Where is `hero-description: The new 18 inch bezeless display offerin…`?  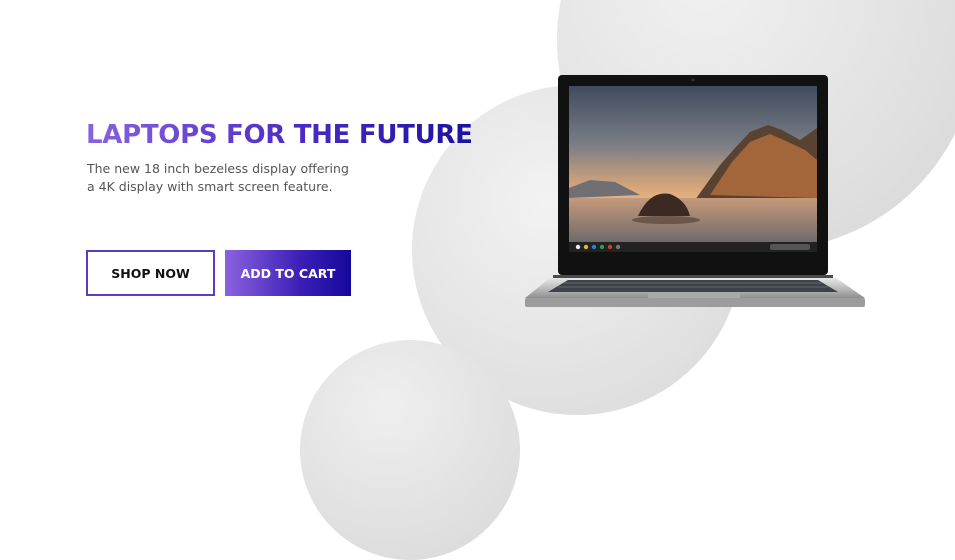
hero-description: The new 18 inch bezeless display offerin… is located at coordinates (218, 177).